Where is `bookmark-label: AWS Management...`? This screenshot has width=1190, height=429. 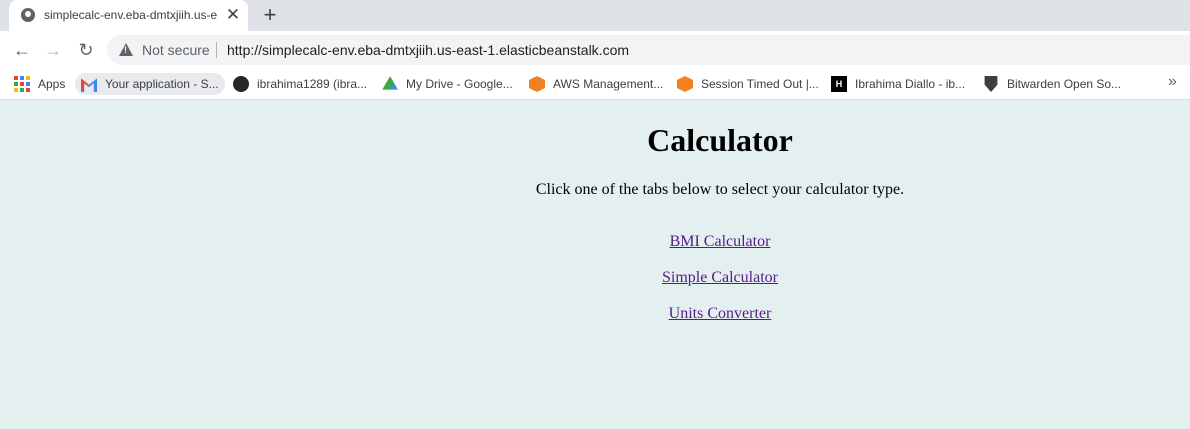 bookmark-label: AWS Management... is located at coordinates (608, 84).